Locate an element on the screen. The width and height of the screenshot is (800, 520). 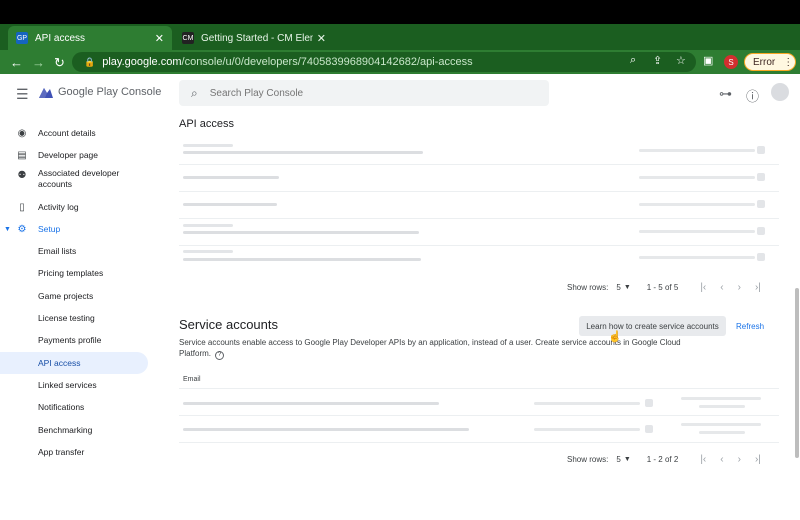
help-circle-icon: ? is located at coordinates (220, 355).